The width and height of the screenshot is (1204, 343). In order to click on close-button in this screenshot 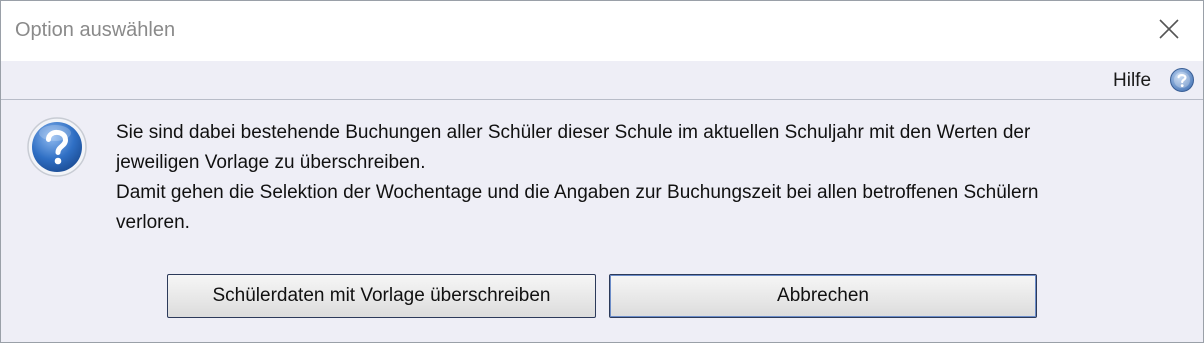, I will do `click(1169, 29)`.